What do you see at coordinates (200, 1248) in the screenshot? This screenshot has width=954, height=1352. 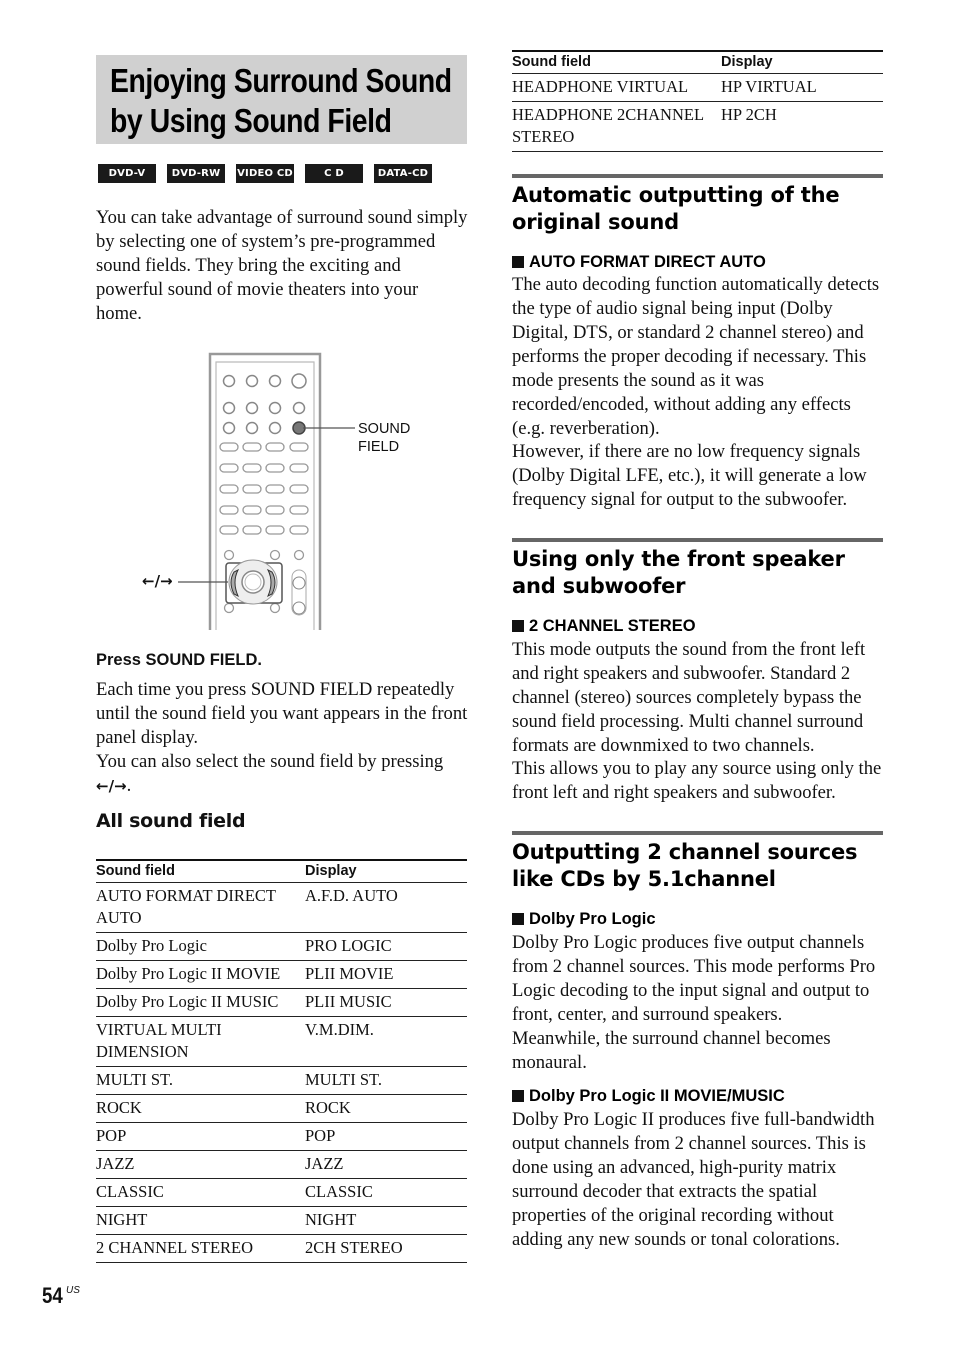 I see `cell-sound-field: 2 CHANNEL STEREO` at bounding box center [200, 1248].